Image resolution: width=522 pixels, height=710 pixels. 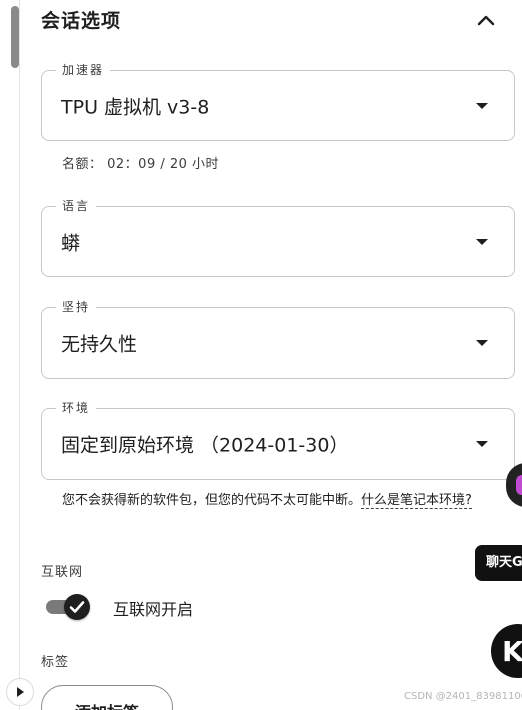 I want to click on persistence-select: 坚持 无持久性, so click(x=278, y=339).